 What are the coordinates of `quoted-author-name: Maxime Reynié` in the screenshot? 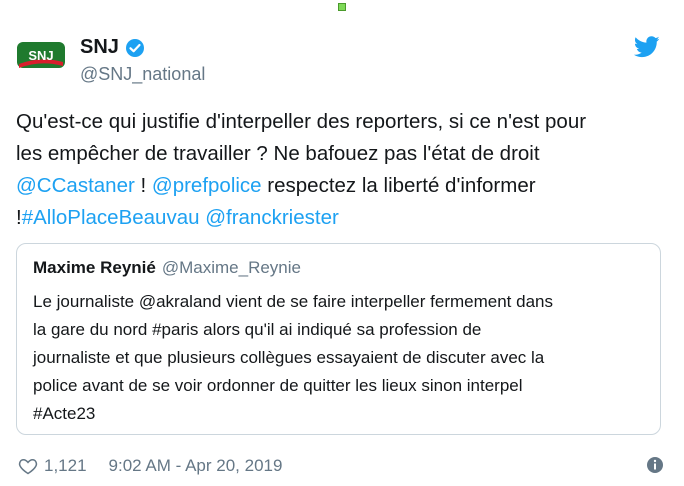 It's located at (94, 267).